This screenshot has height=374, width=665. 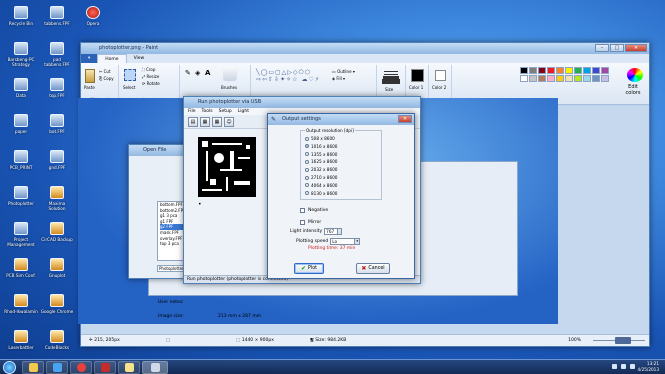 What do you see at coordinates (623, 340) in the screenshot?
I see `zoom-thumb` at bounding box center [623, 340].